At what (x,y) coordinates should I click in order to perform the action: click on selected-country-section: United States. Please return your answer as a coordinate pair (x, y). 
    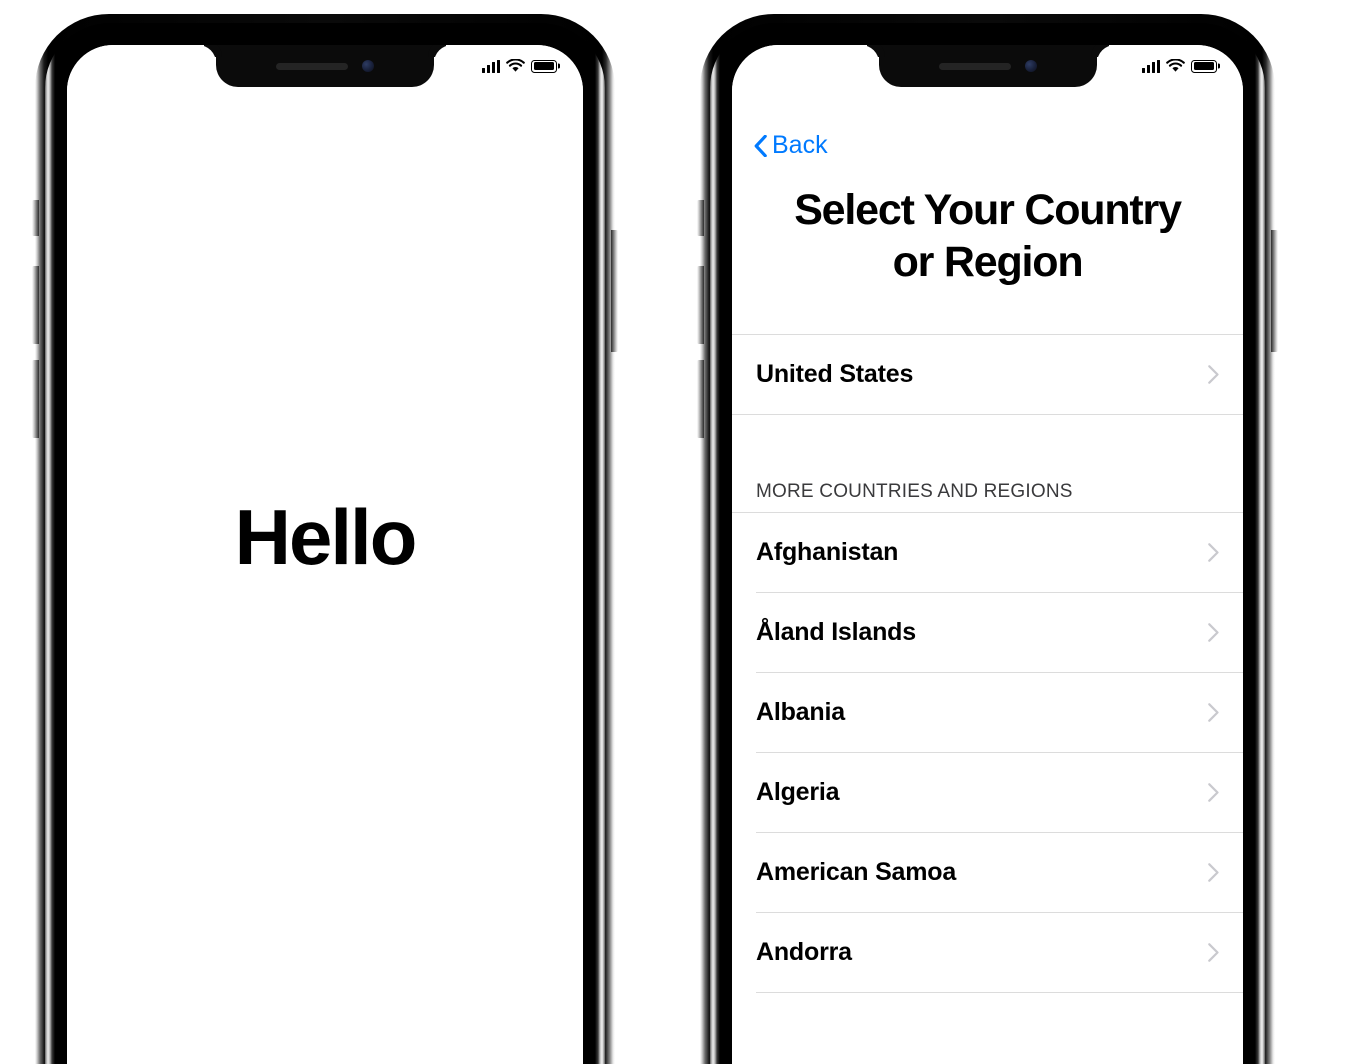
    Looking at the image, I should click on (987, 375).